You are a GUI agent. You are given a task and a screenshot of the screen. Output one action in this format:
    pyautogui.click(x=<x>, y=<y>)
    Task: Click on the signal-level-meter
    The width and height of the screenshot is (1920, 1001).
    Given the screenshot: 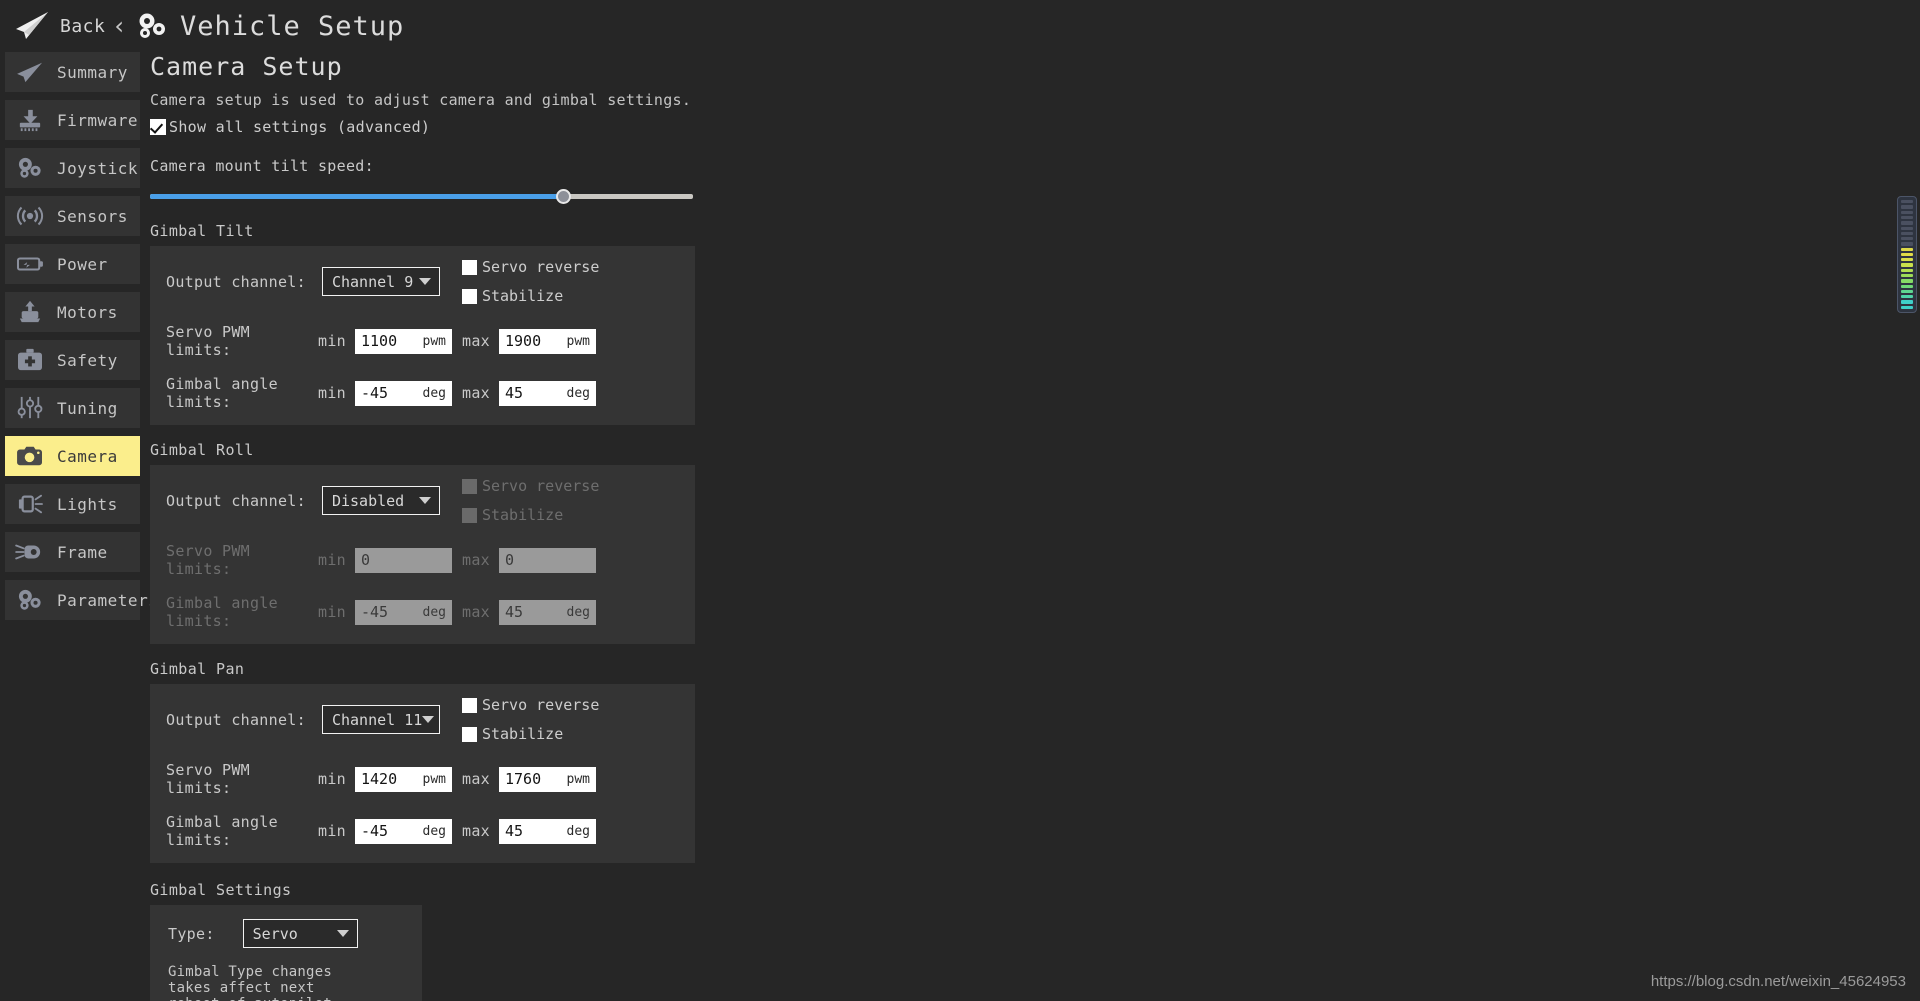 What is the action you would take?
    pyautogui.click(x=1907, y=254)
    